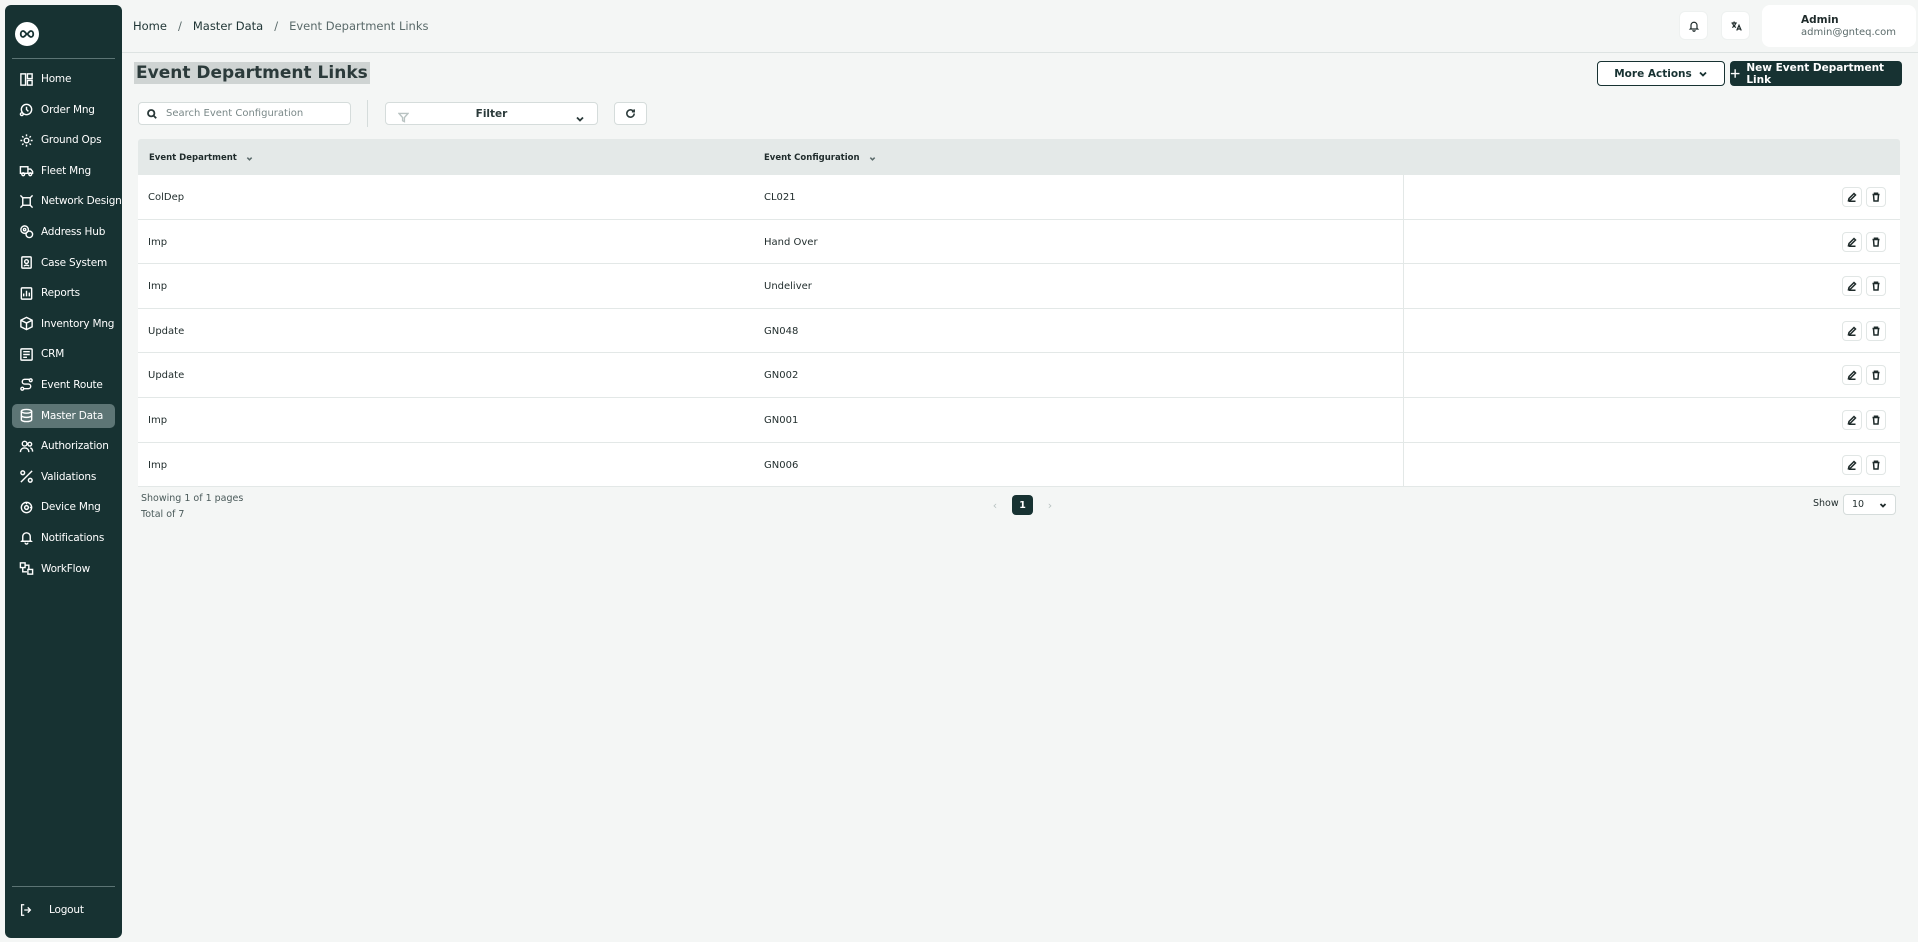  I want to click on sidebar-item-validations: Validations, so click(63, 477).